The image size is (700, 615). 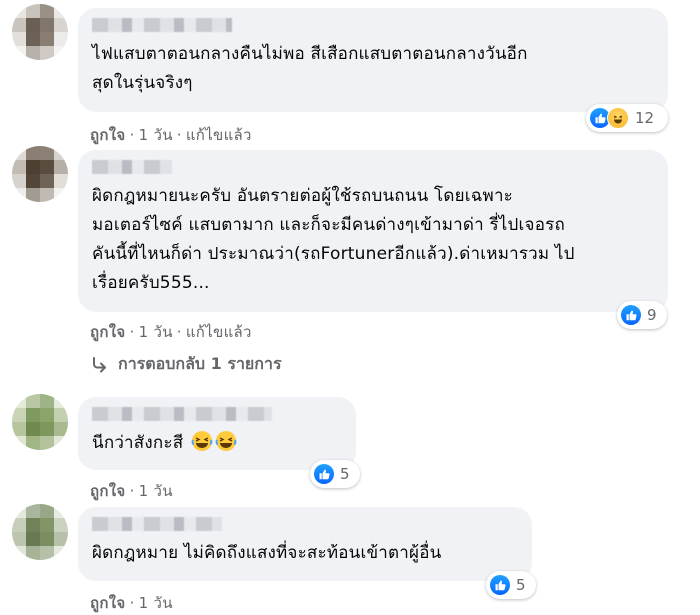 I want to click on comment-bubble: นีกว่าสังกะสี, so click(x=217, y=433).